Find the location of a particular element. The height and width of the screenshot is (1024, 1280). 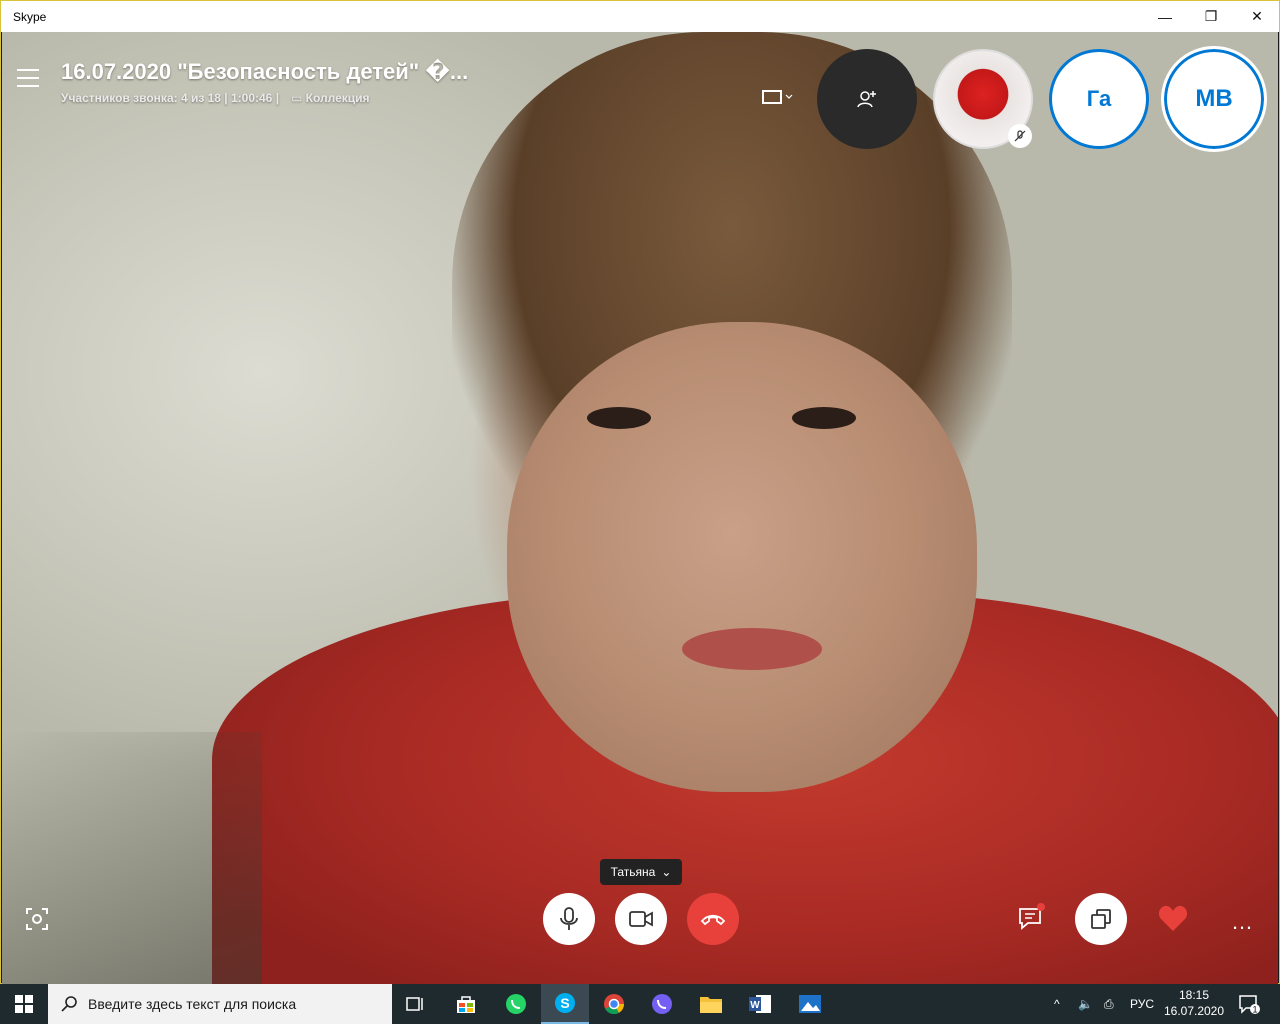

clock-time: 18:15 is located at coordinates (1194, 995).